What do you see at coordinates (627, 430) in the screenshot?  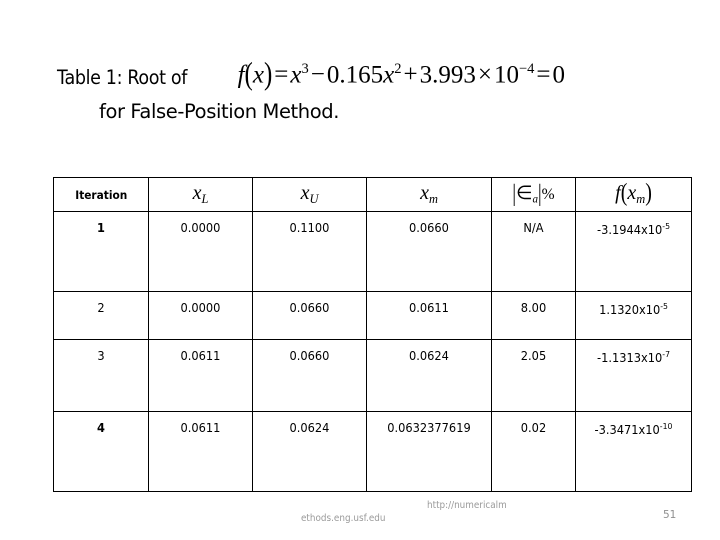 I see `fxm-mantissa: -3.3471x10` at bounding box center [627, 430].